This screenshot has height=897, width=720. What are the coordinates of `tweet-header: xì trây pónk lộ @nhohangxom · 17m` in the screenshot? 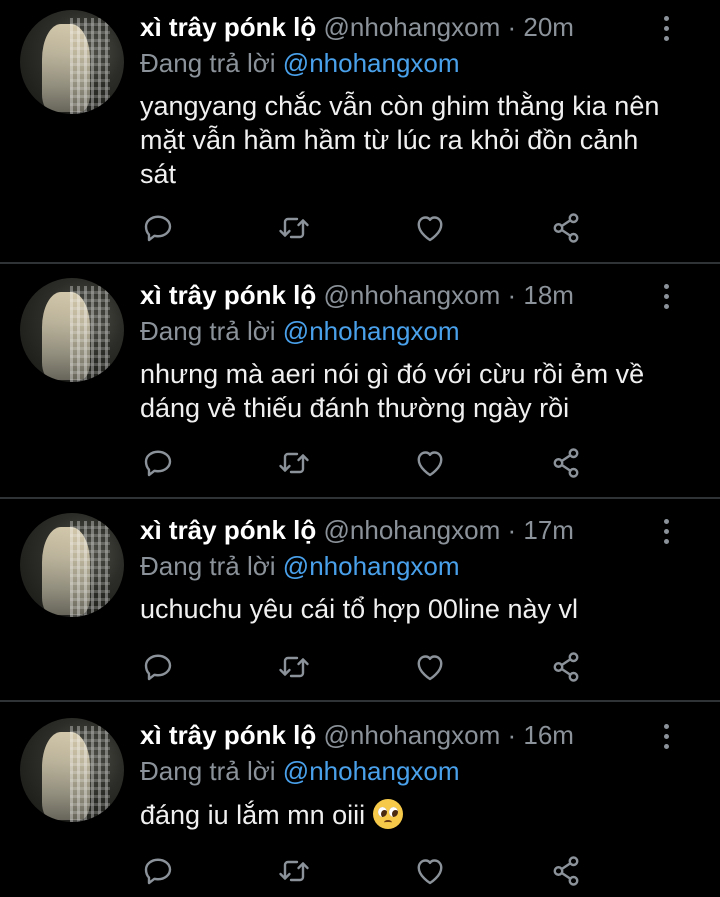 It's located at (357, 531).